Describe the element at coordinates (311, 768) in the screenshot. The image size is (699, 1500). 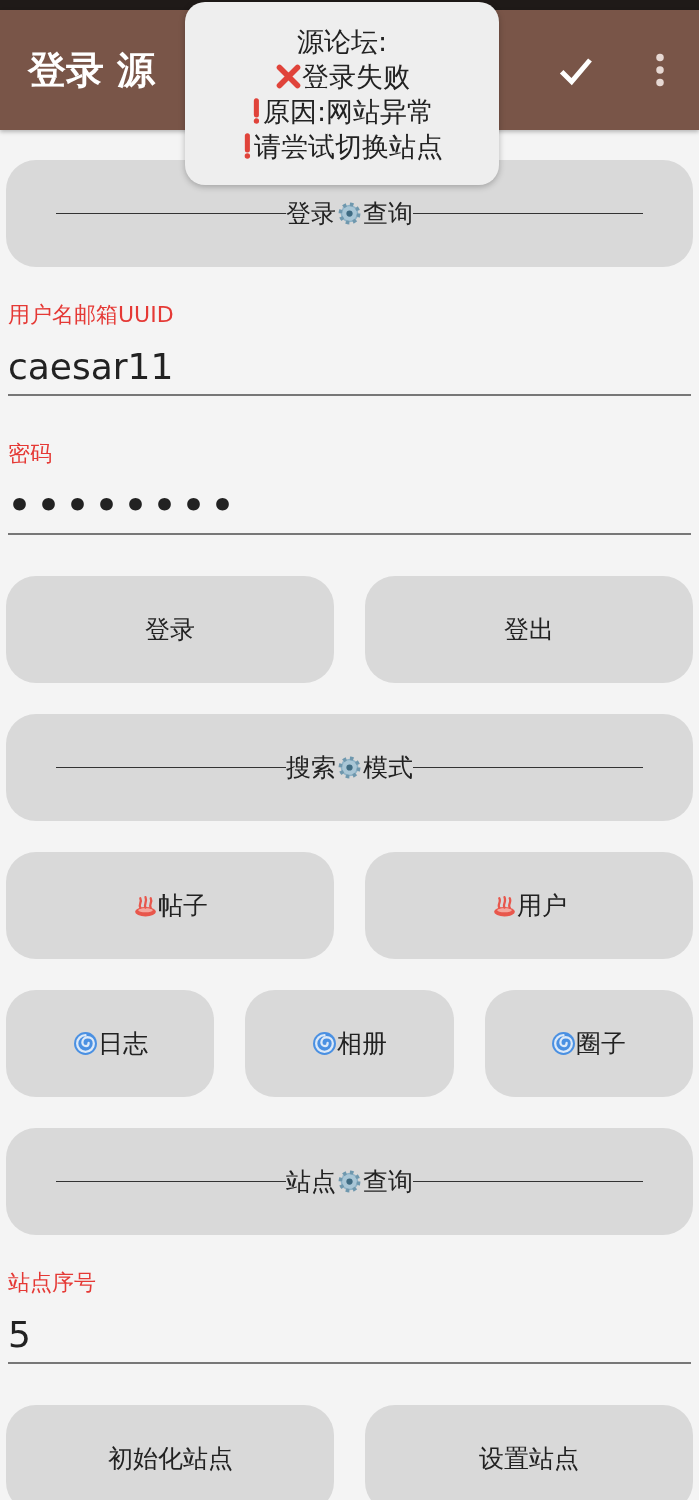
I see `section-label: 搜索` at that location.